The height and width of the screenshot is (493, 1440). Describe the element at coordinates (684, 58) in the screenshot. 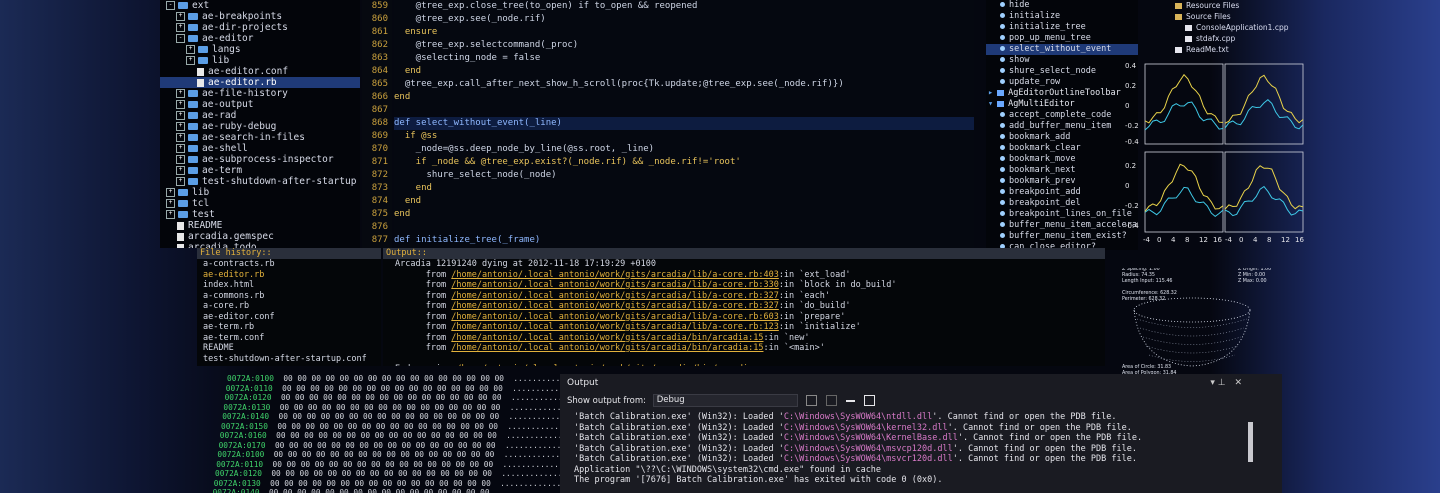

I see `code-line: @selecting_node = false` at that location.